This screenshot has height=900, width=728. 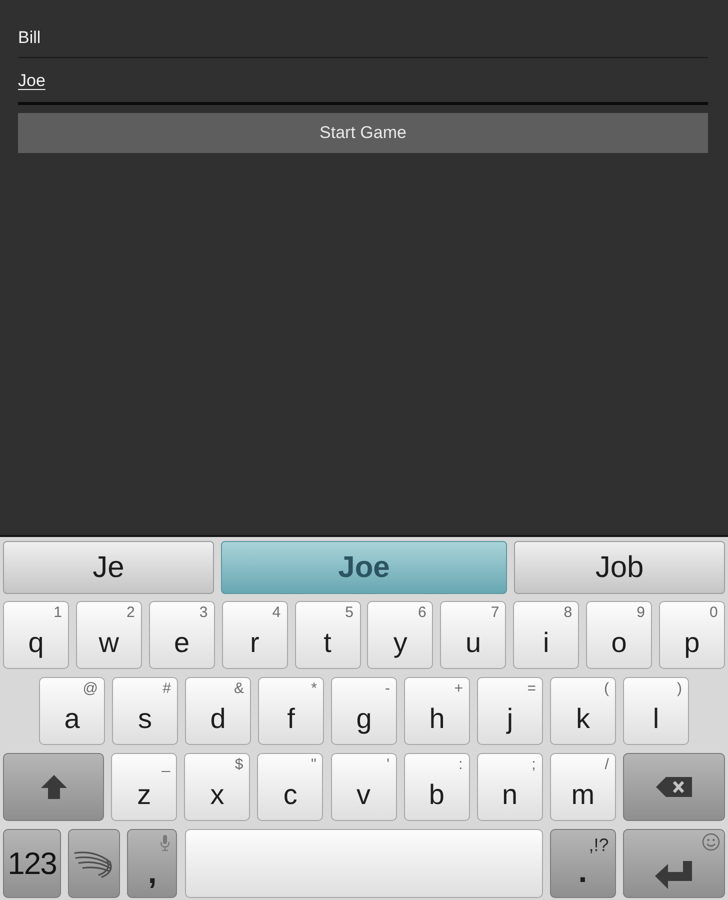 I want to click on backspace-icon, so click(x=674, y=787).